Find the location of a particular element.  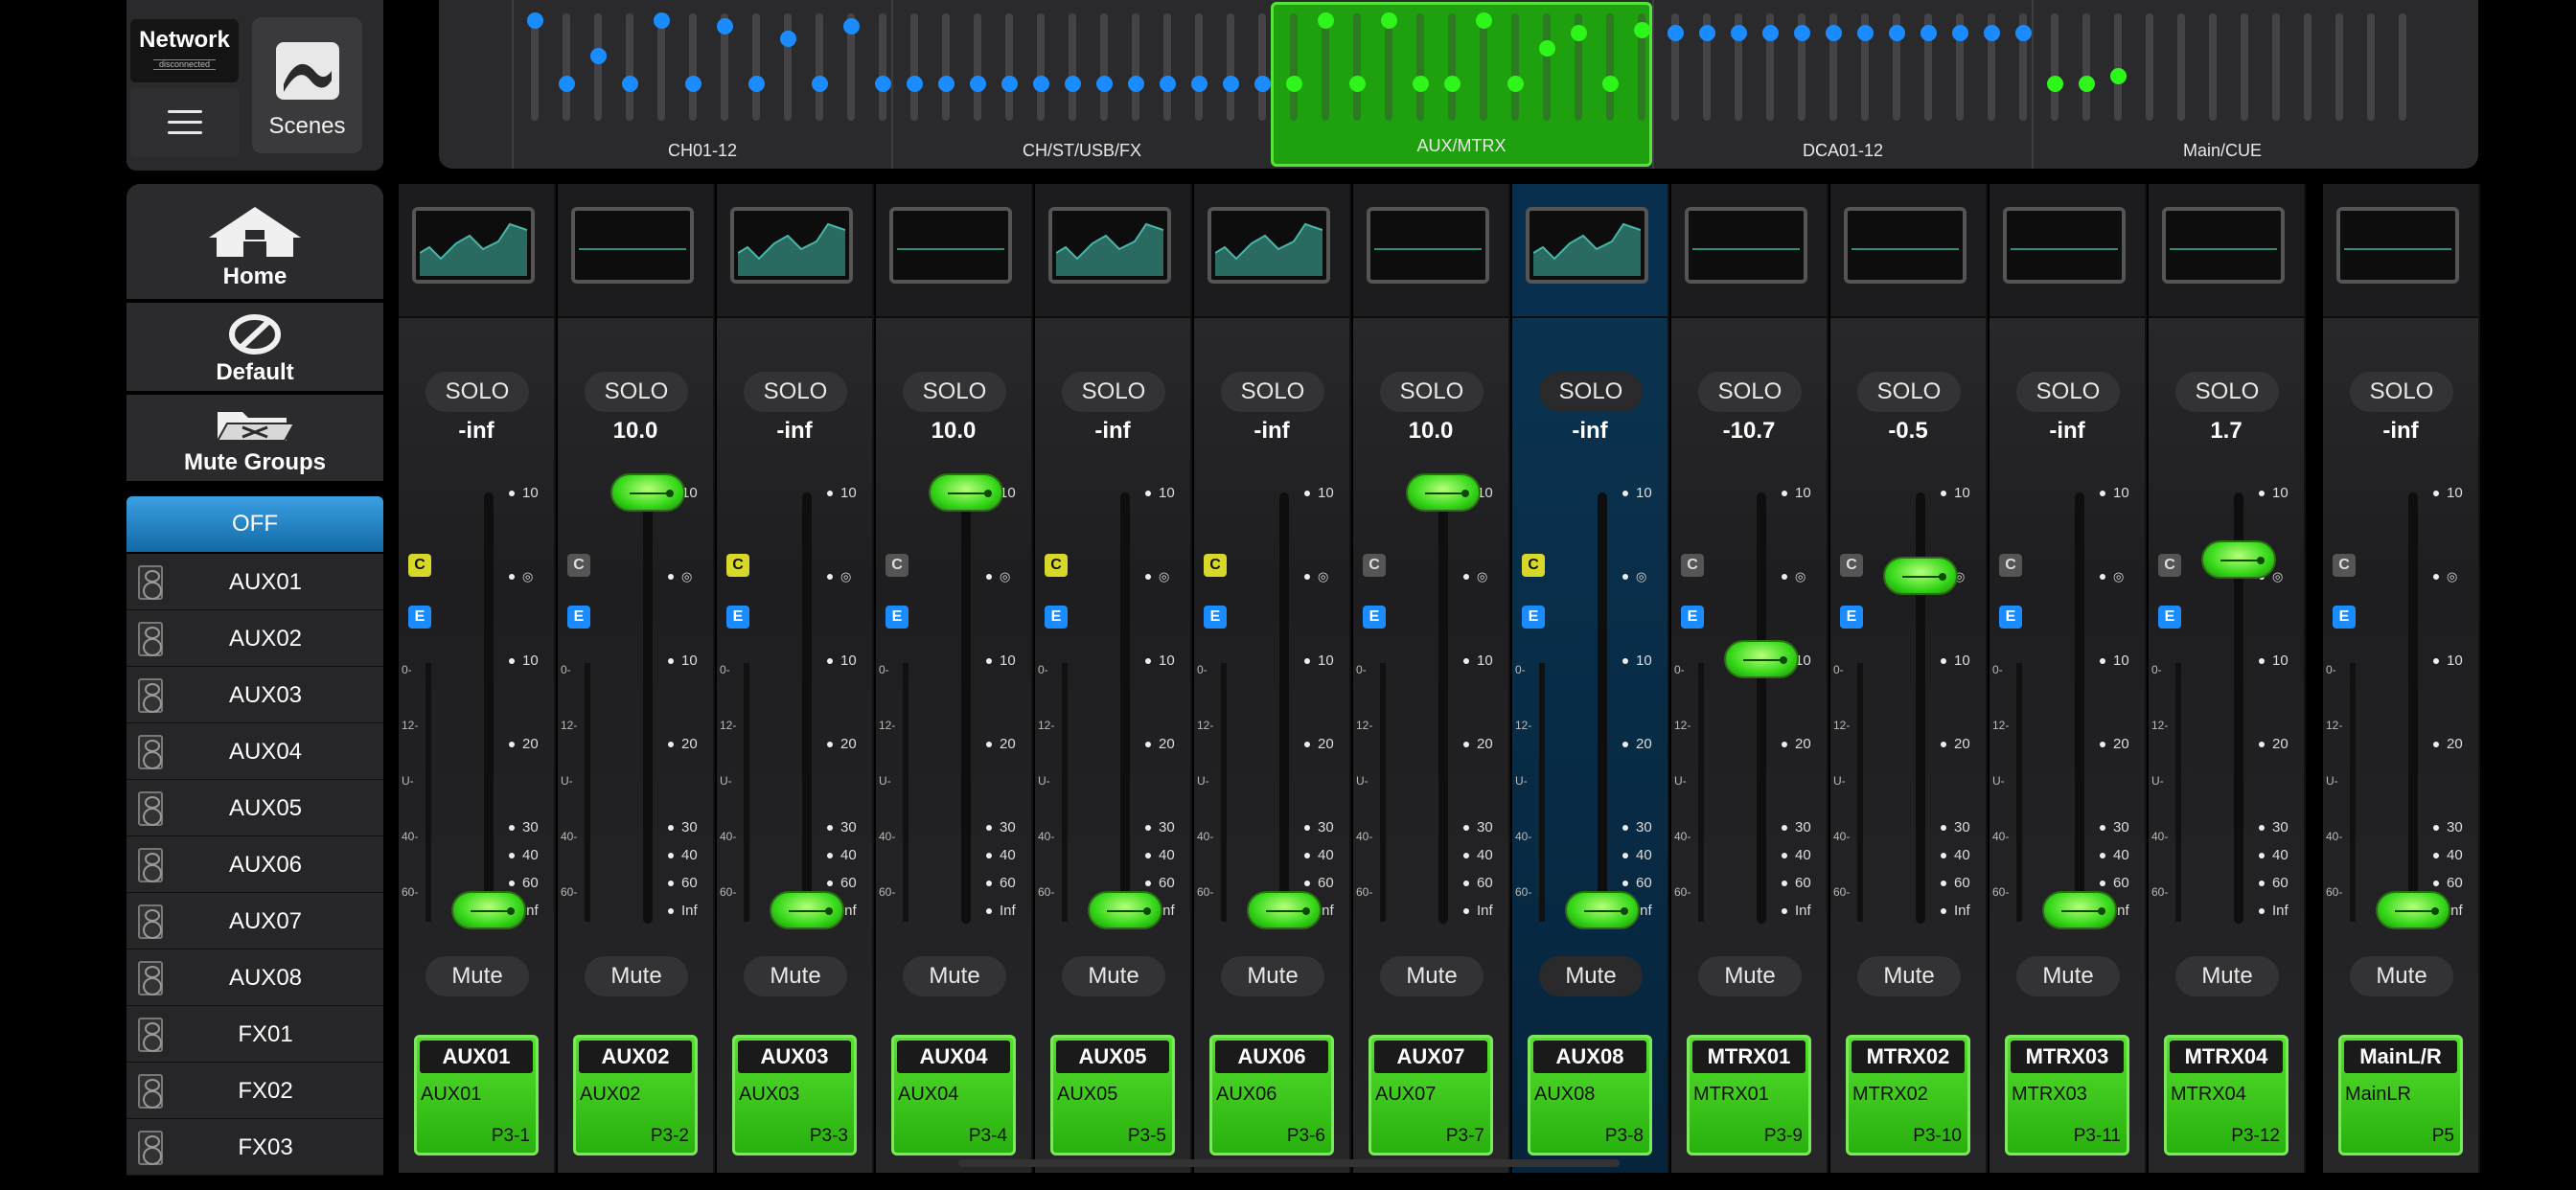

list-item: AUX07 is located at coordinates (254, 921).